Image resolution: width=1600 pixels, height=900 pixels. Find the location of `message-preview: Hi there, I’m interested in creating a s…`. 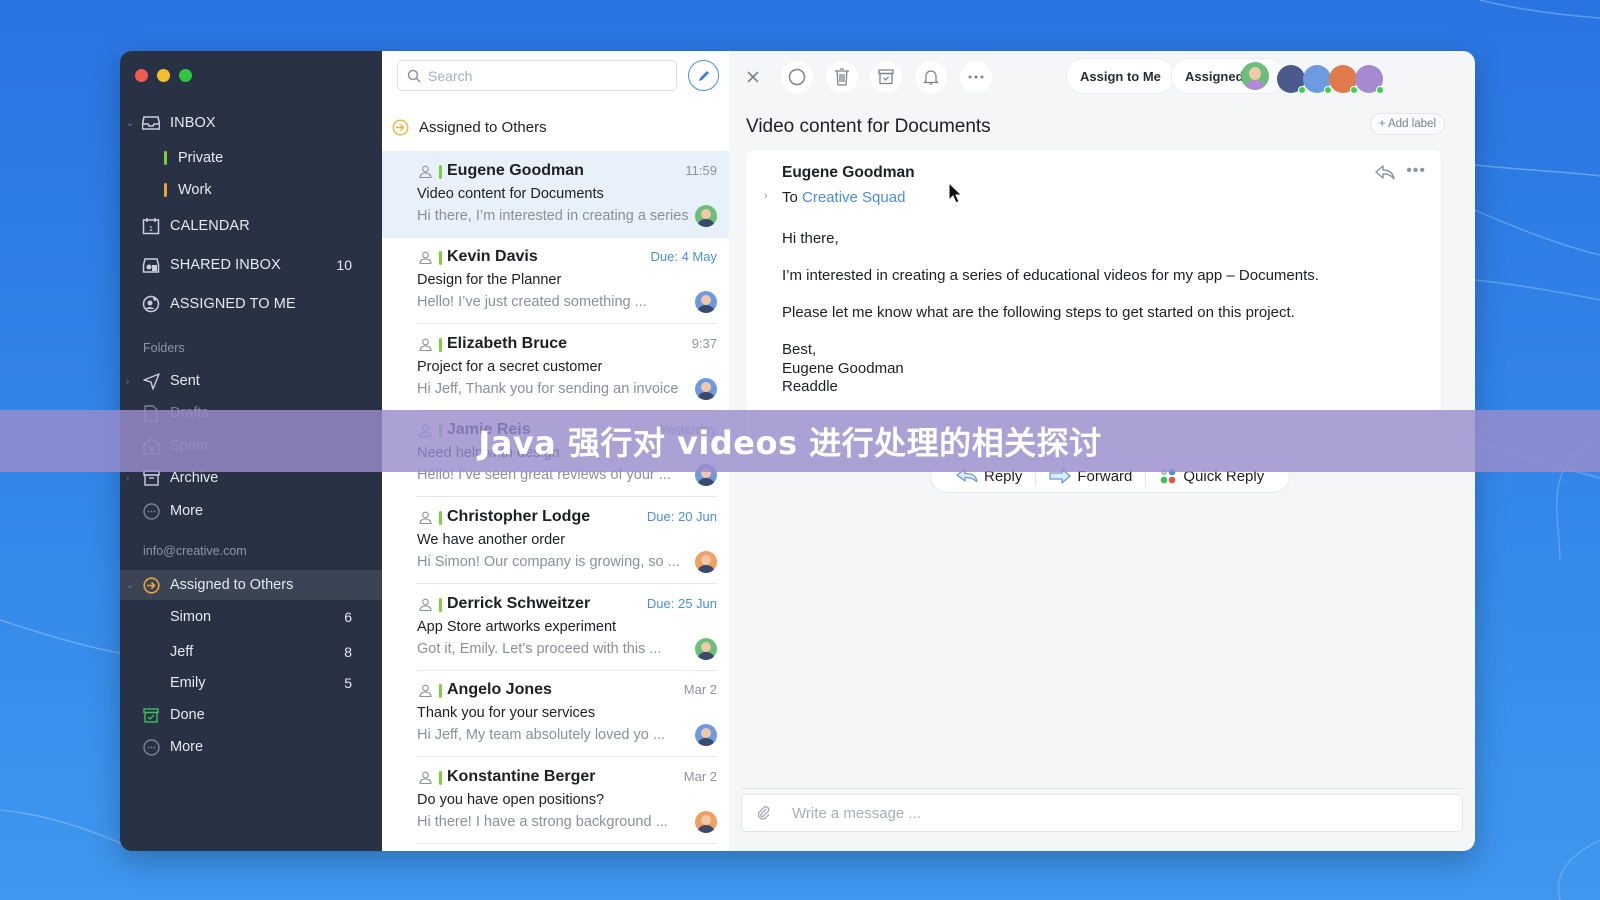

message-preview: Hi there, I’m interested in creating a s… is located at coordinates (553, 216).